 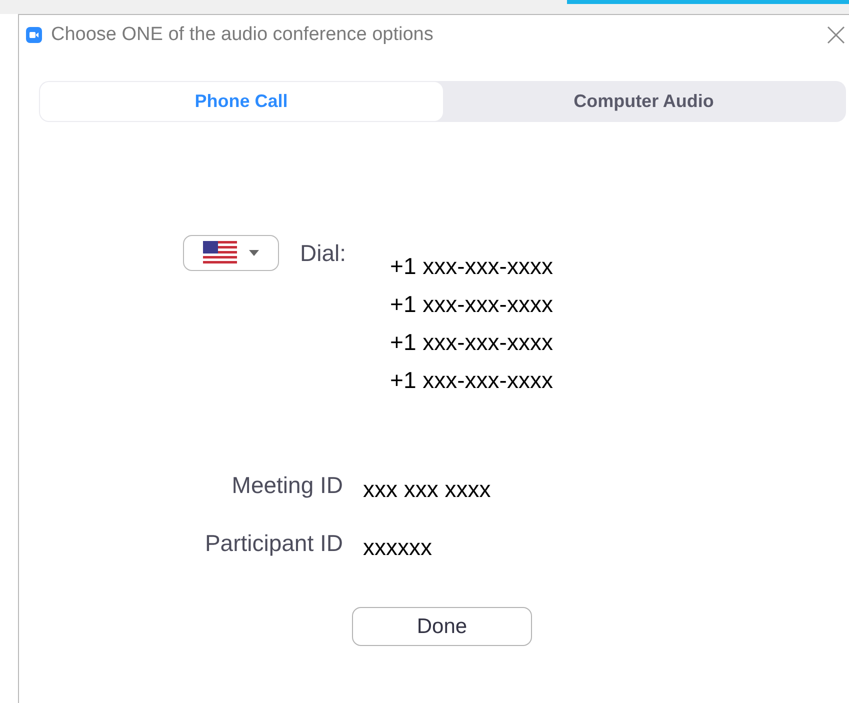 I want to click on done-button: Done, so click(x=442, y=626).